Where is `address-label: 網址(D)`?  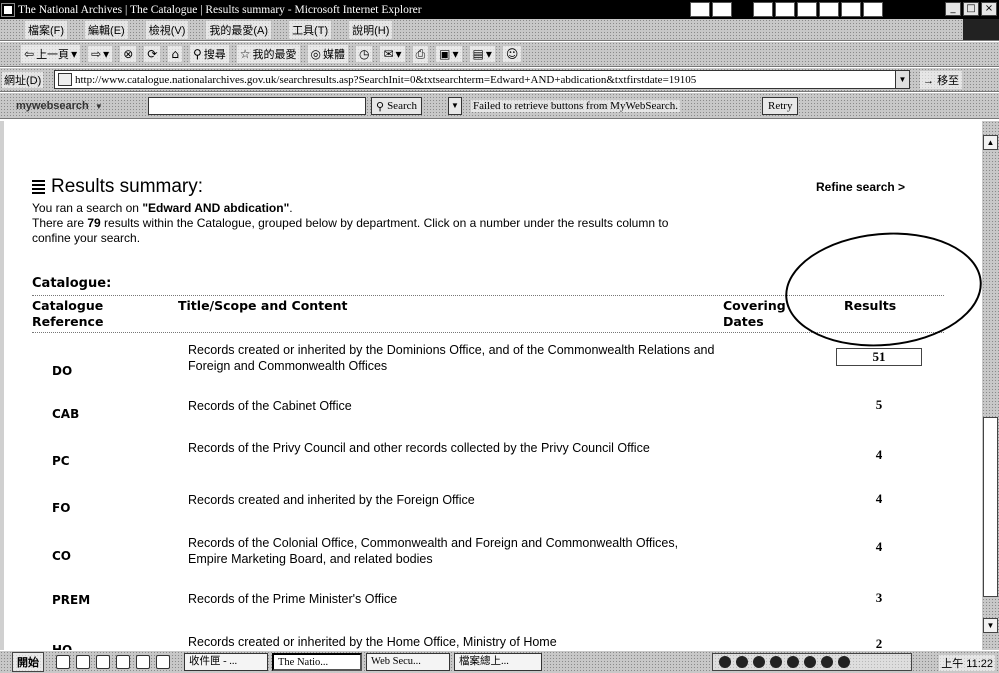
address-label: 網址(D) is located at coordinates (23, 79).